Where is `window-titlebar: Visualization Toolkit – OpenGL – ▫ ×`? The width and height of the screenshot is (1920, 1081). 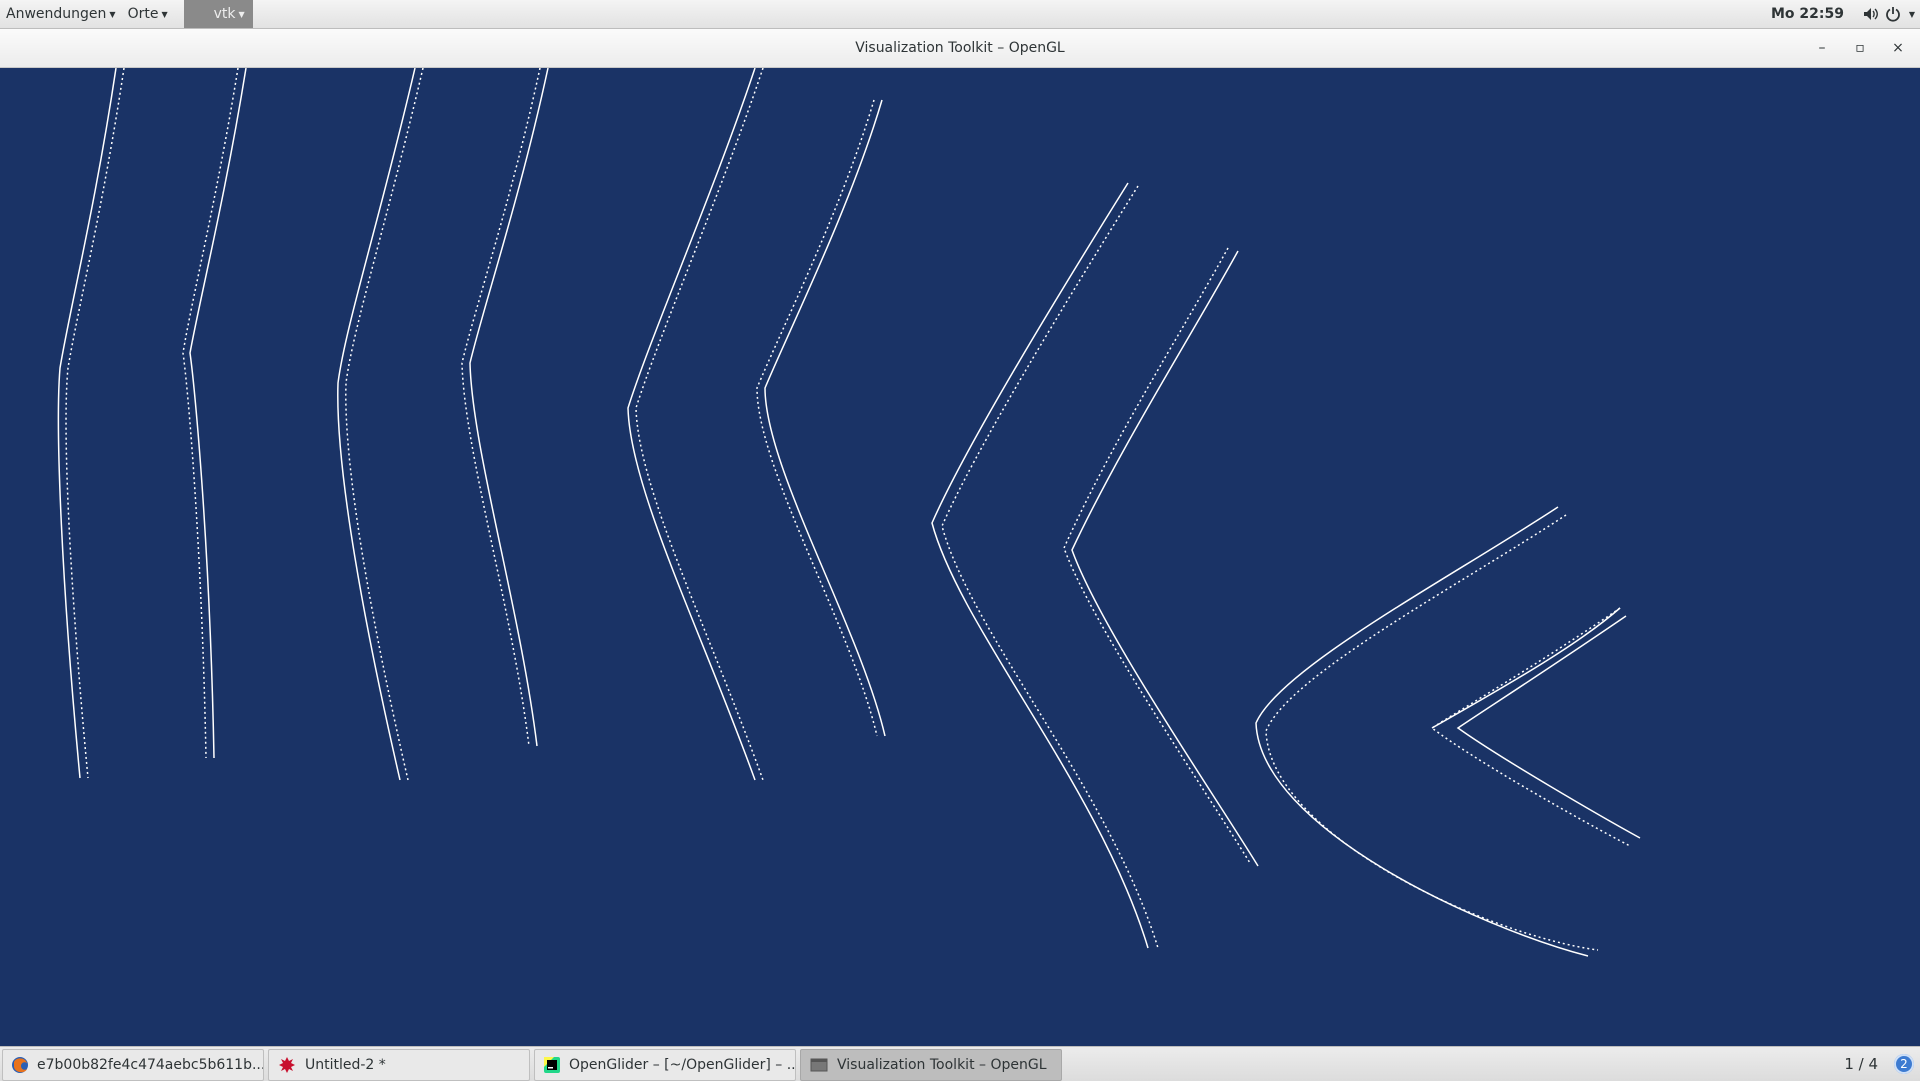
window-titlebar: Visualization Toolkit – OpenGL – ▫ × is located at coordinates (960, 48).